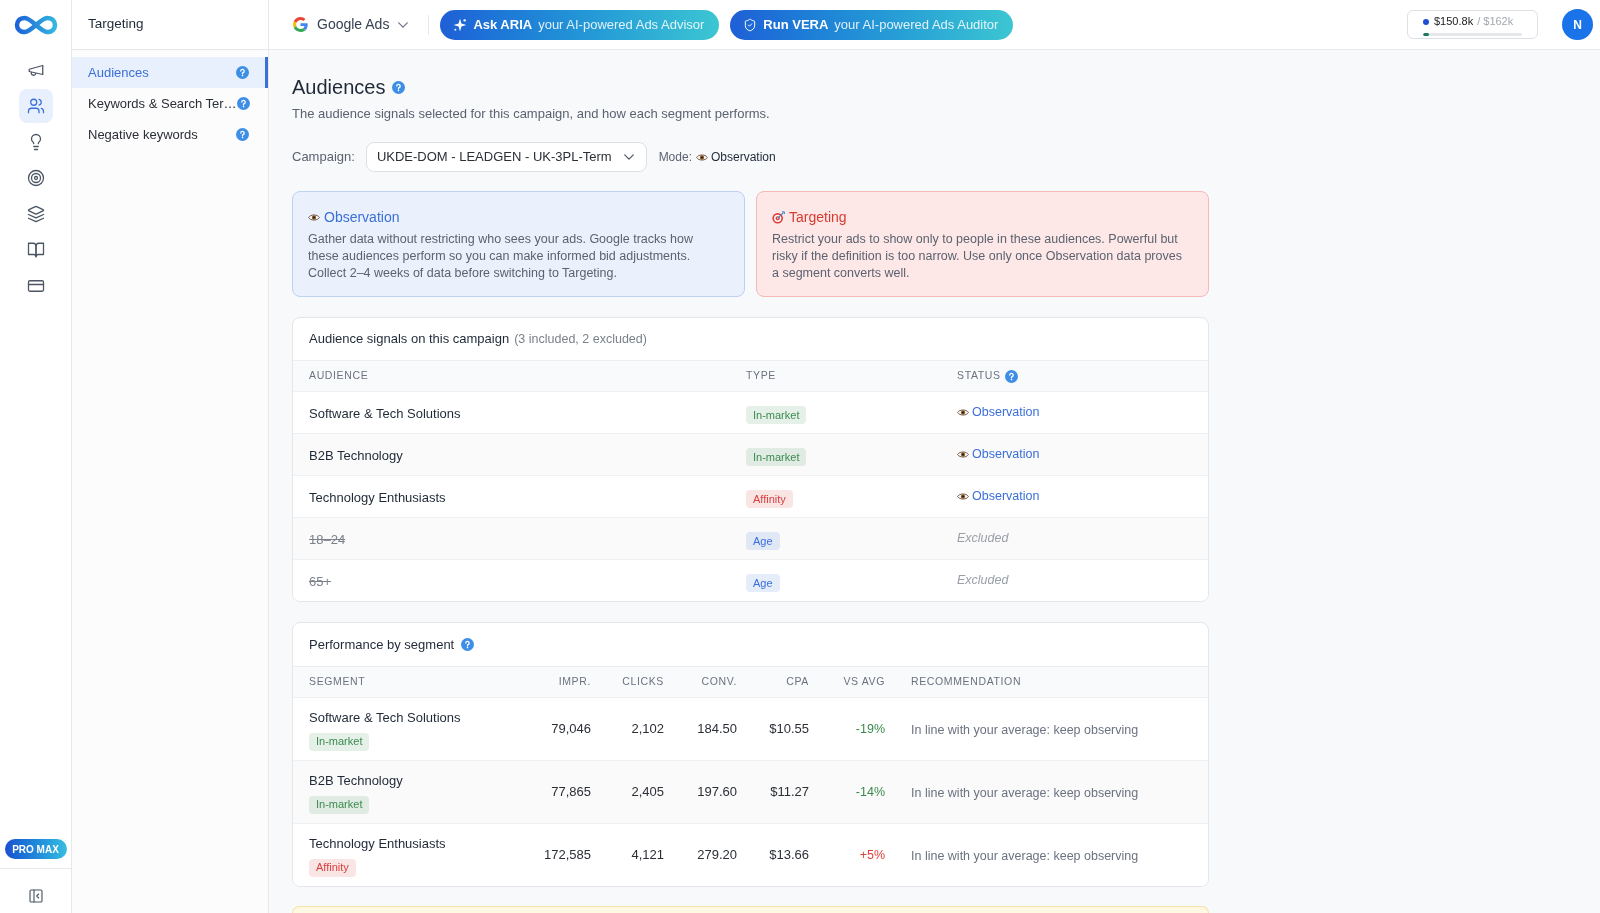 Image resolution: width=1600 pixels, height=913 pixels. Describe the element at coordinates (35, 250) in the screenshot. I see `open-book-icon` at that location.